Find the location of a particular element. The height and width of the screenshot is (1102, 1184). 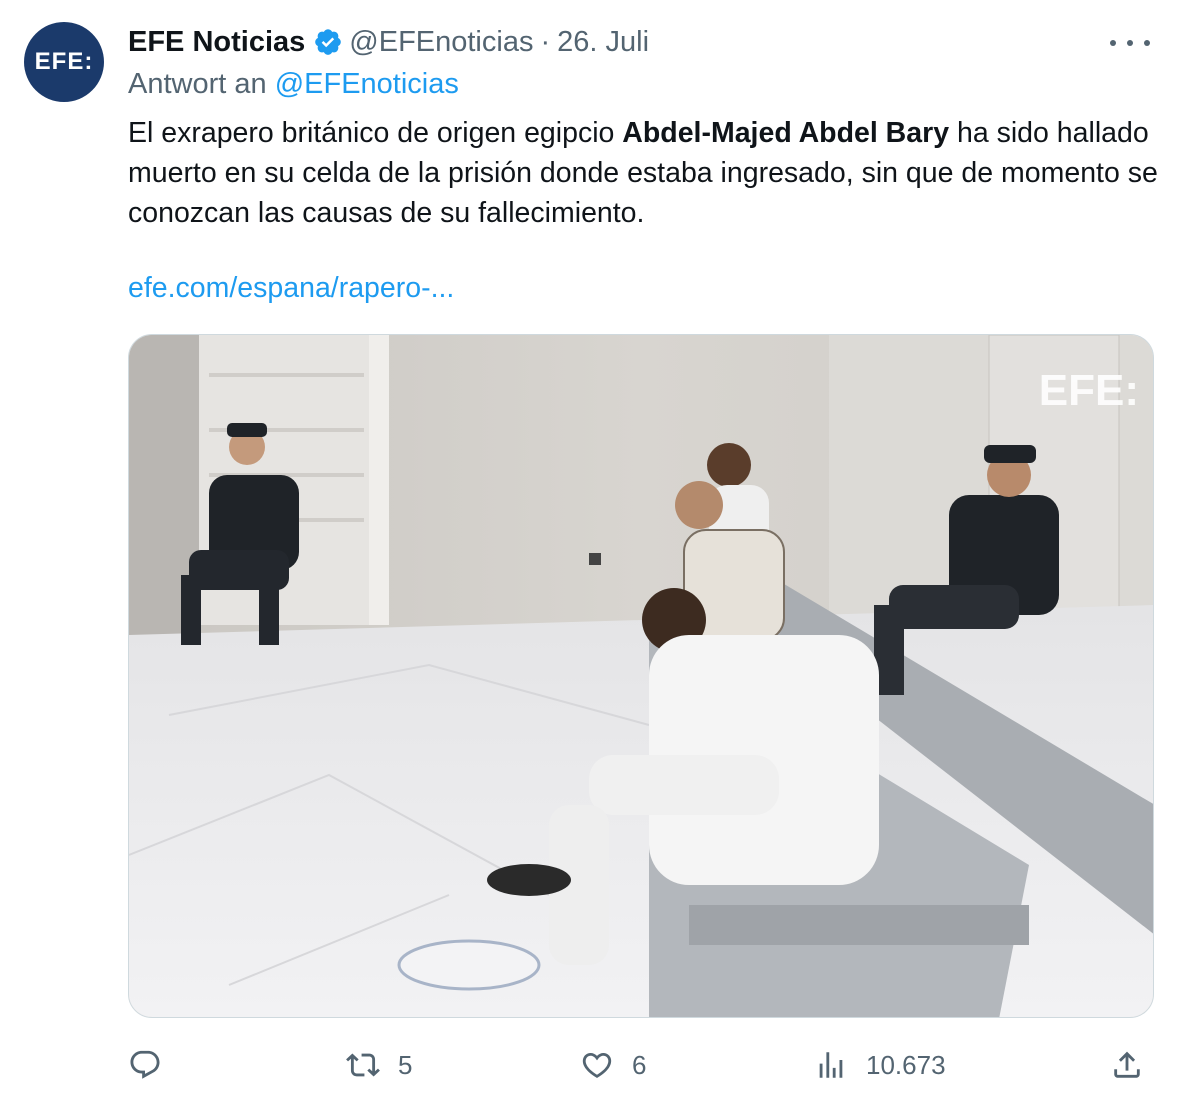

tweet-text-start: El exrapero británico de origen egipcio is located at coordinates (375, 133).